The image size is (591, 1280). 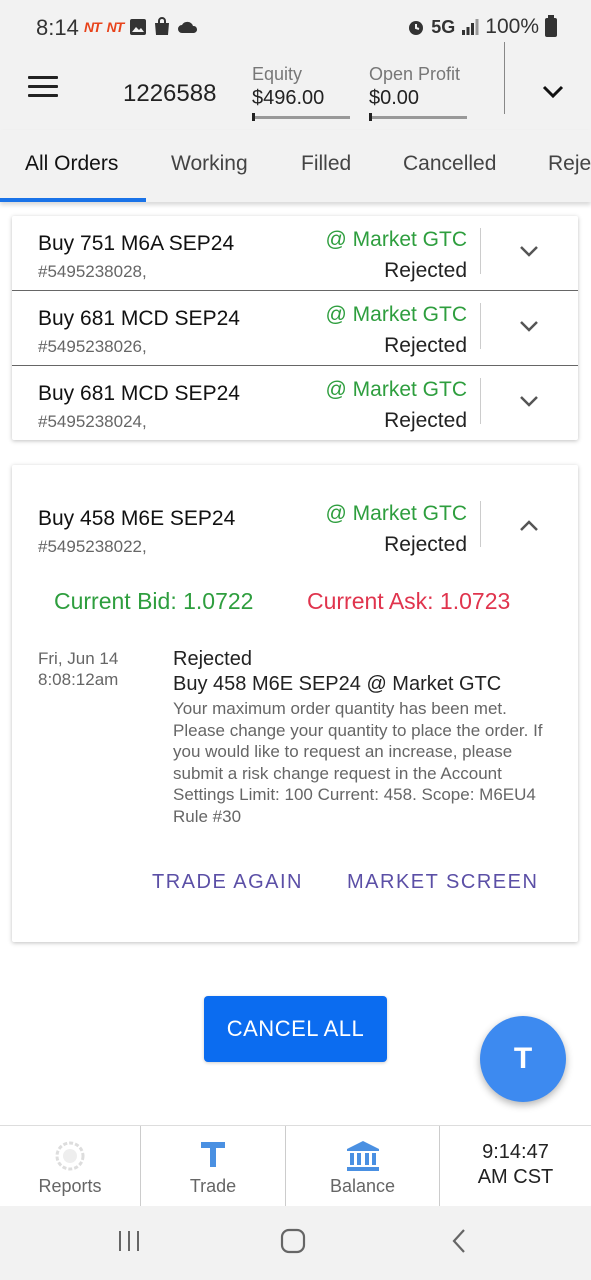 I want to click on market-clock: 9:14:47 AM CST, so click(x=515, y=1166).